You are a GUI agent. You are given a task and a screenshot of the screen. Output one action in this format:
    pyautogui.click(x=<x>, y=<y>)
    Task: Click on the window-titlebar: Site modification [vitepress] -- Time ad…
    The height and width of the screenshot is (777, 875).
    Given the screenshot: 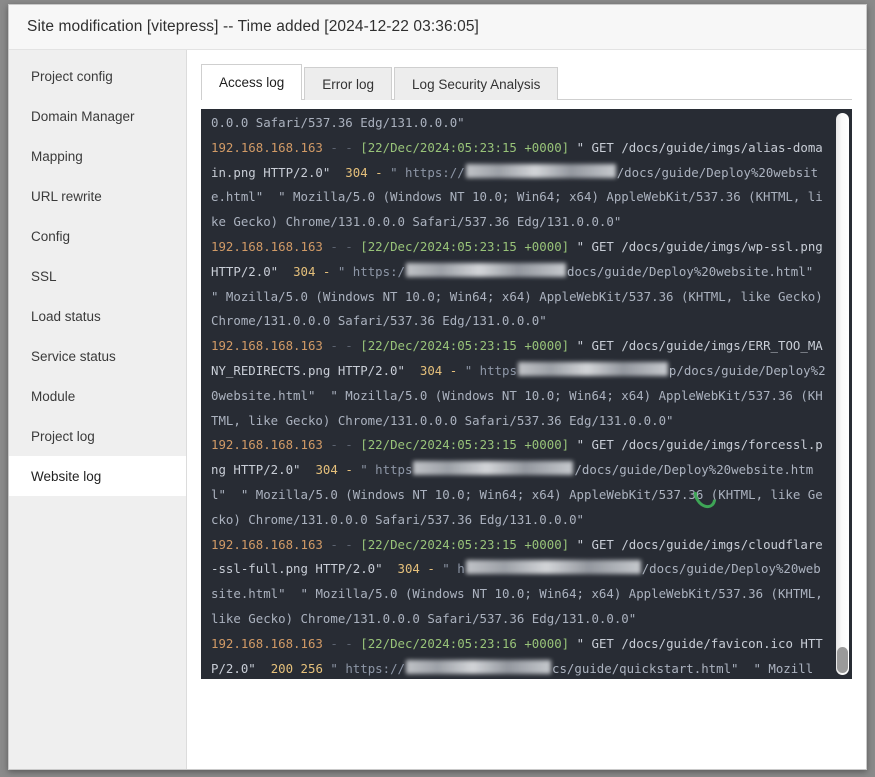 What is the action you would take?
    pyautogui.click(x=437, y=27)
    